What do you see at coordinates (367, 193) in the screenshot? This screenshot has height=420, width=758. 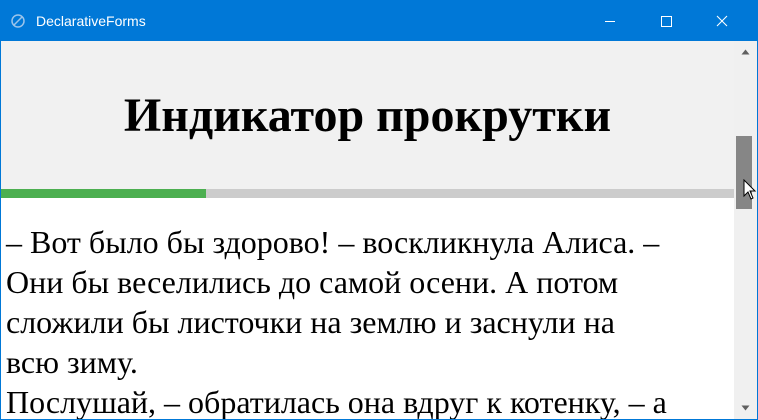 I see `scroll-progress-bar` at bounding box center [367, 193].